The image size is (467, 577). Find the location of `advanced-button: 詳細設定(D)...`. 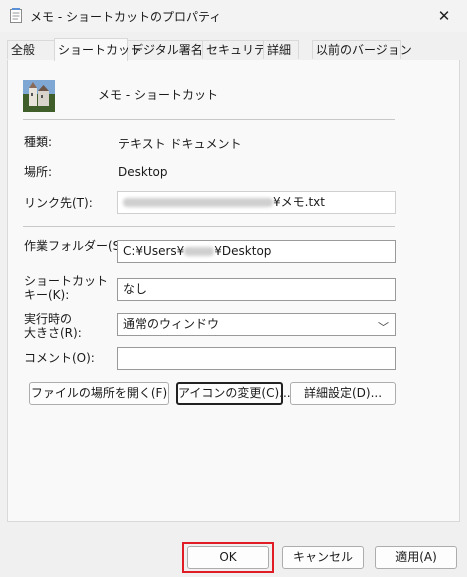

advanced-button: 詳細設定(D)... is located at coordinates (343, 393).